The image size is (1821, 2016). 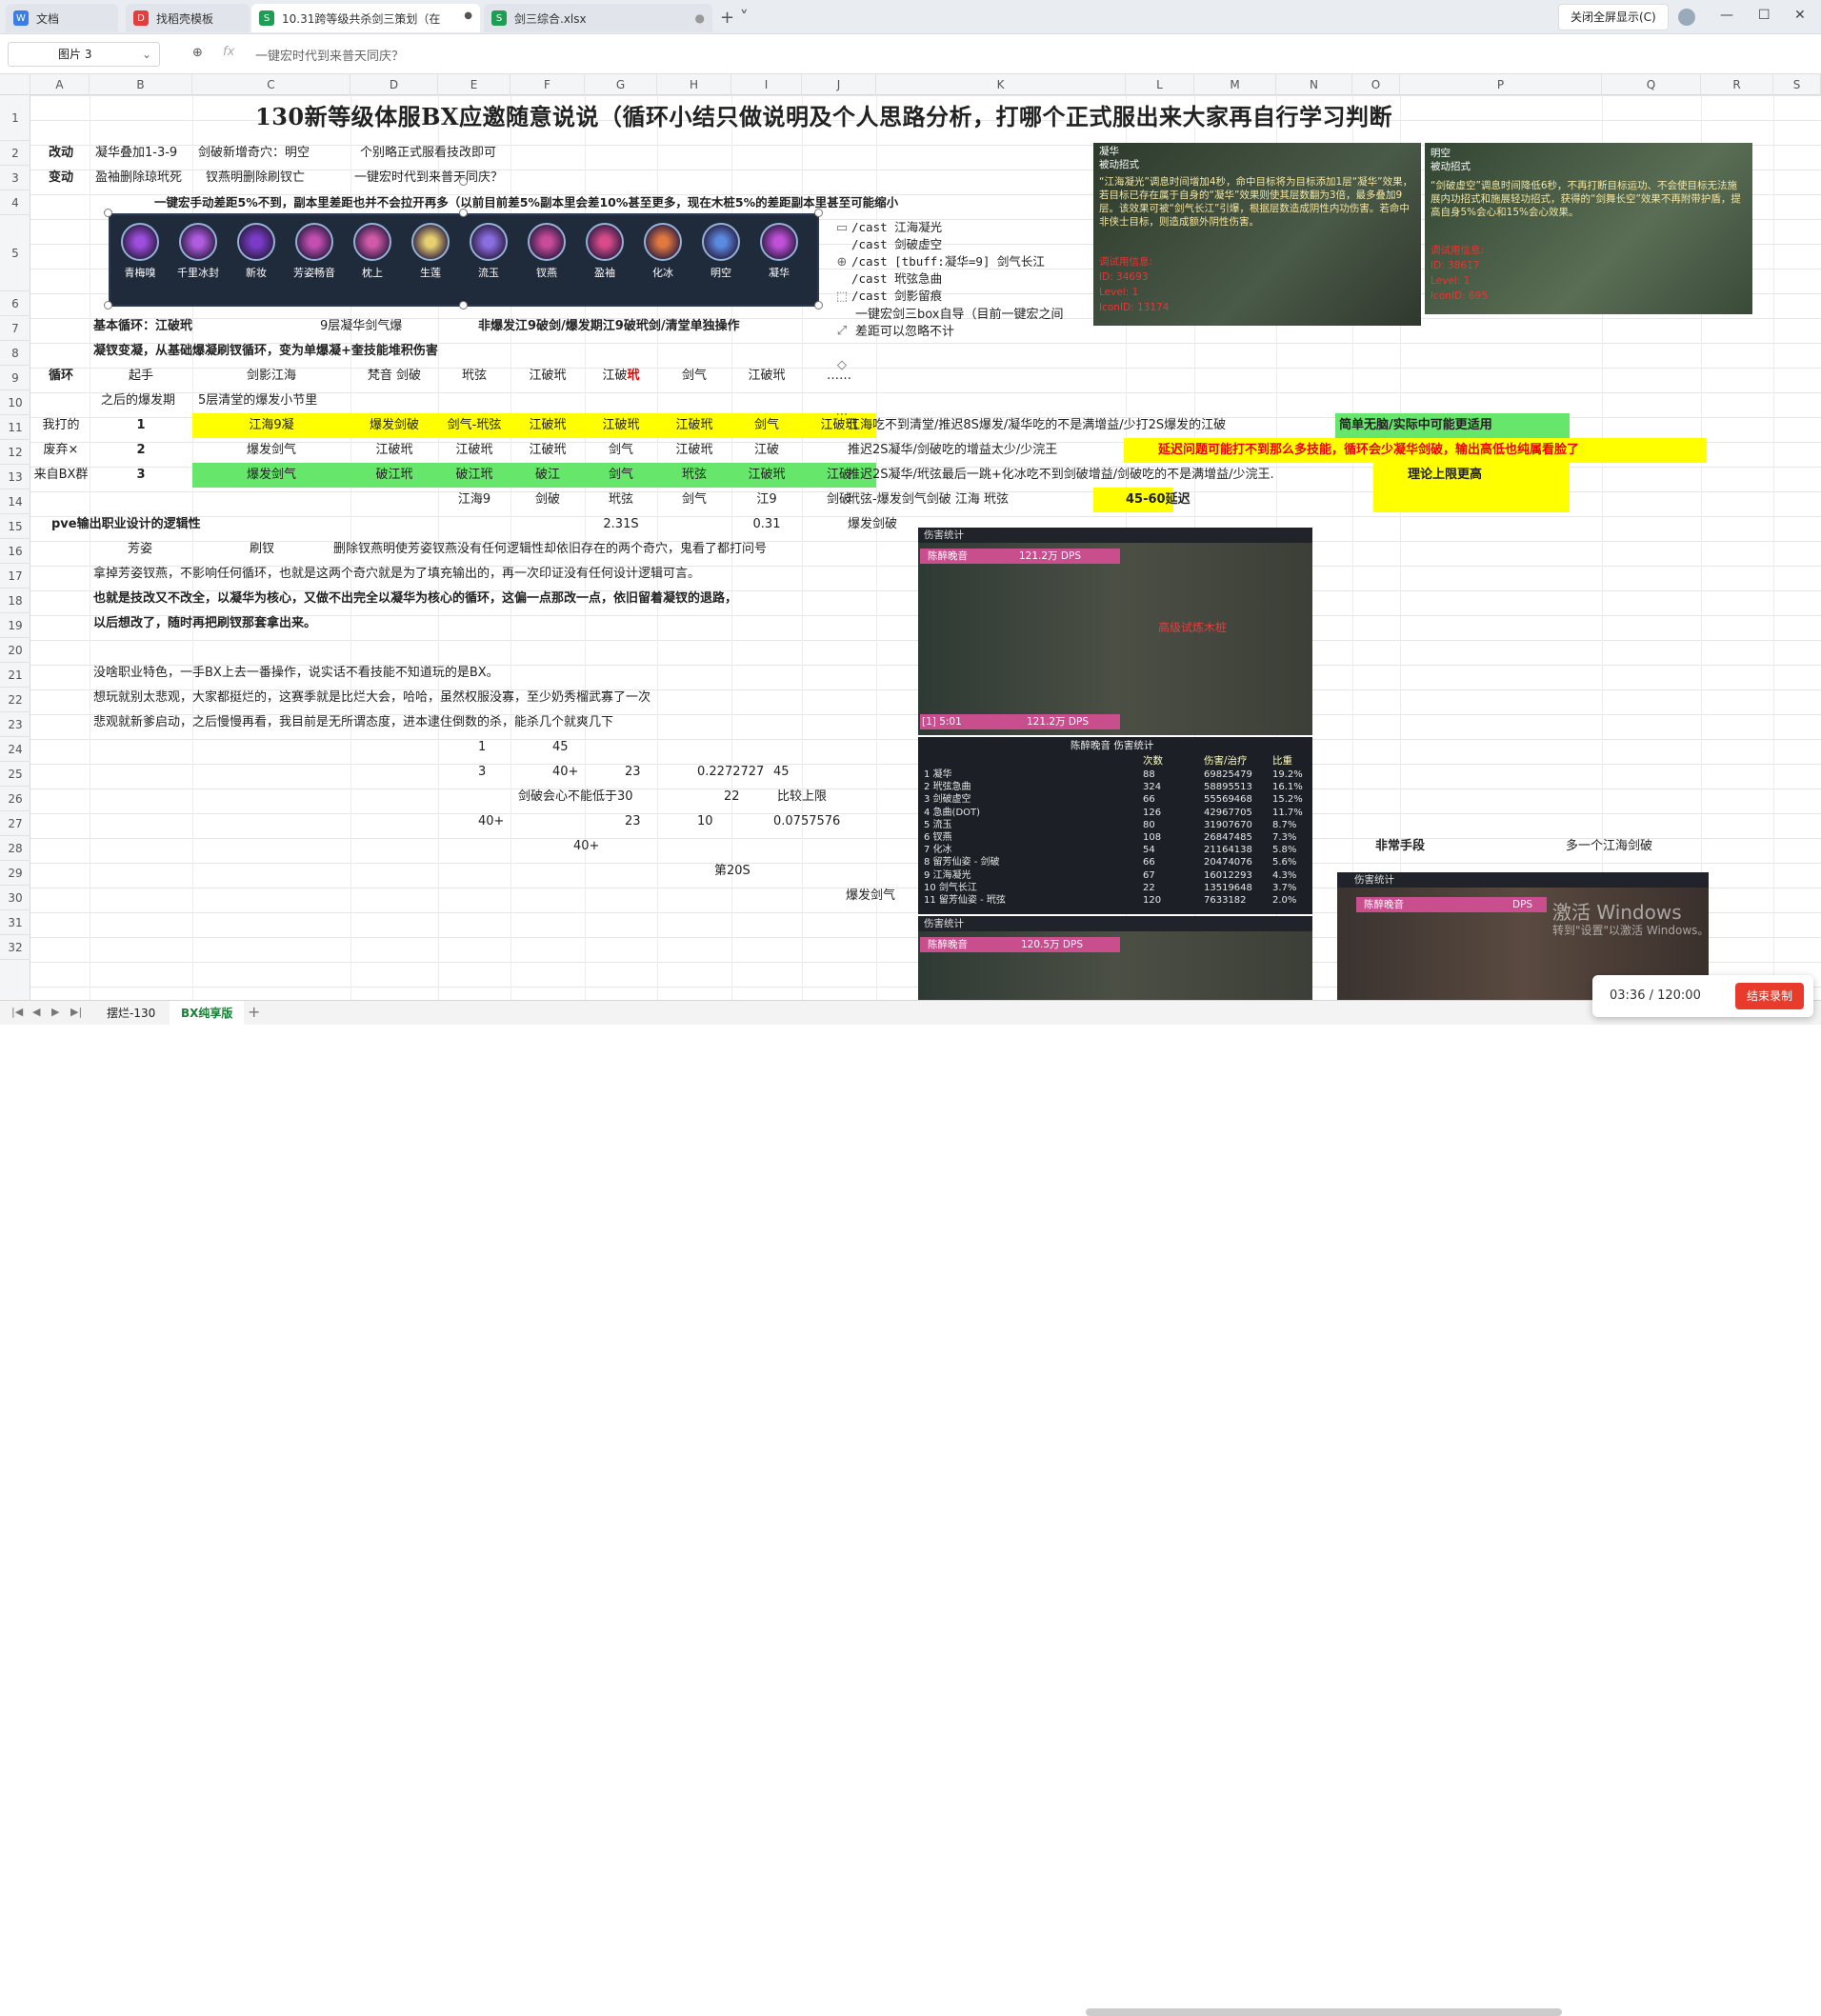 What do you see at coordinates (61, 153) in the screenshot?
I see `cell-r2-a: 改动` at bounding box center [61, 153].